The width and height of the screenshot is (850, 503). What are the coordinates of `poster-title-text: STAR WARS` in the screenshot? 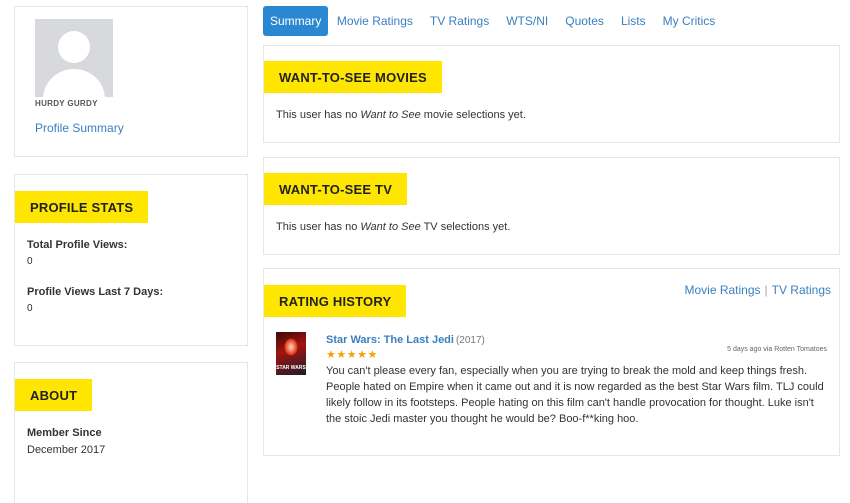 It's located at (291, 368).